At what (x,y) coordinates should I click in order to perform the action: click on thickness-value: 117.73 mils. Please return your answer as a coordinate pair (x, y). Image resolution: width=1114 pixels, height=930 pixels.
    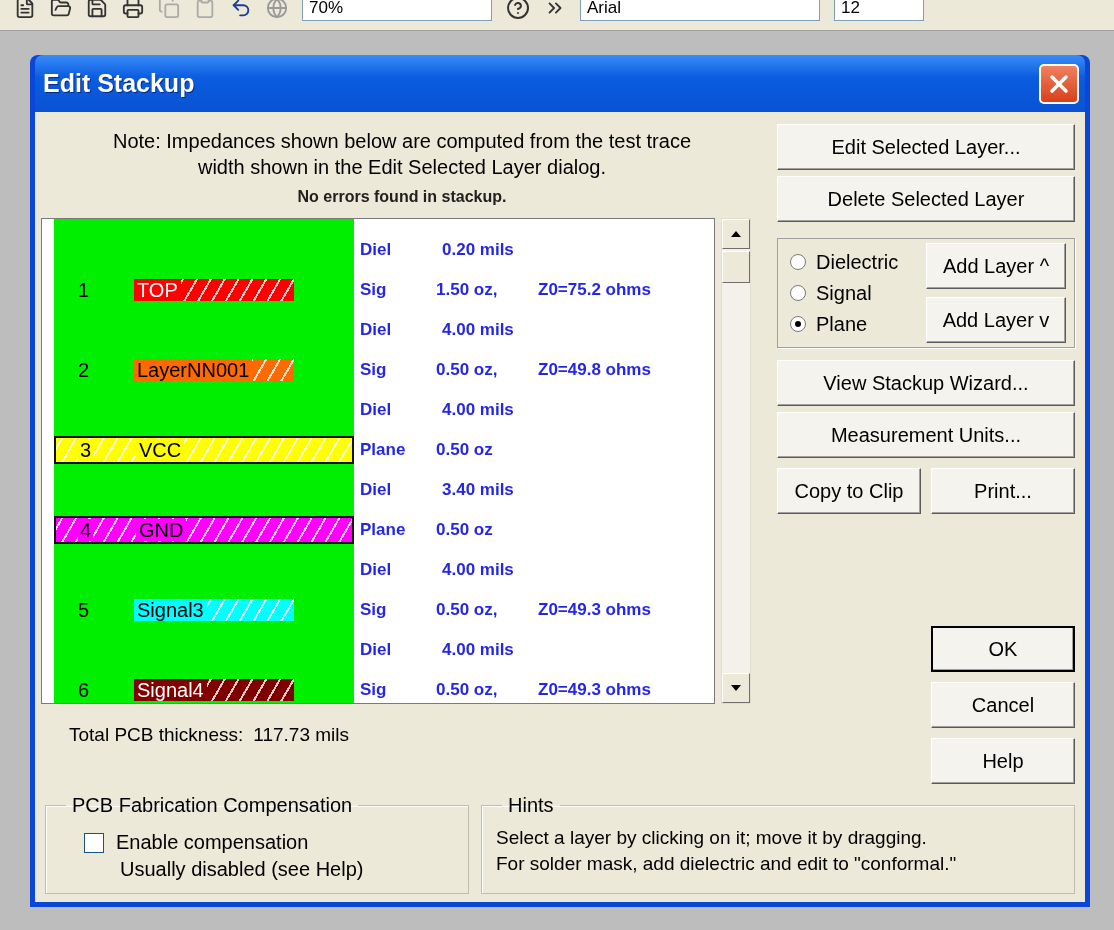
    Looking at the image, I should click on (301, 735).